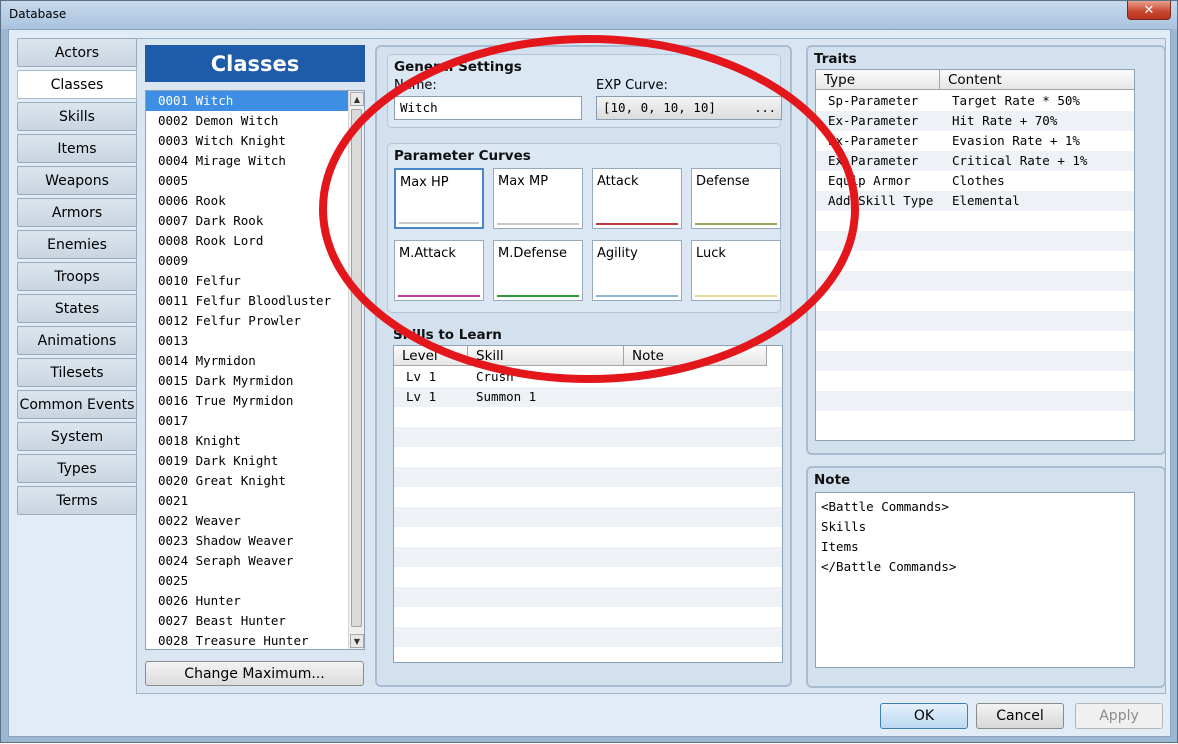  Describe the element at coordinates (589, 15) in the screenshot. I see `title-bar: Database ✕` at that location.